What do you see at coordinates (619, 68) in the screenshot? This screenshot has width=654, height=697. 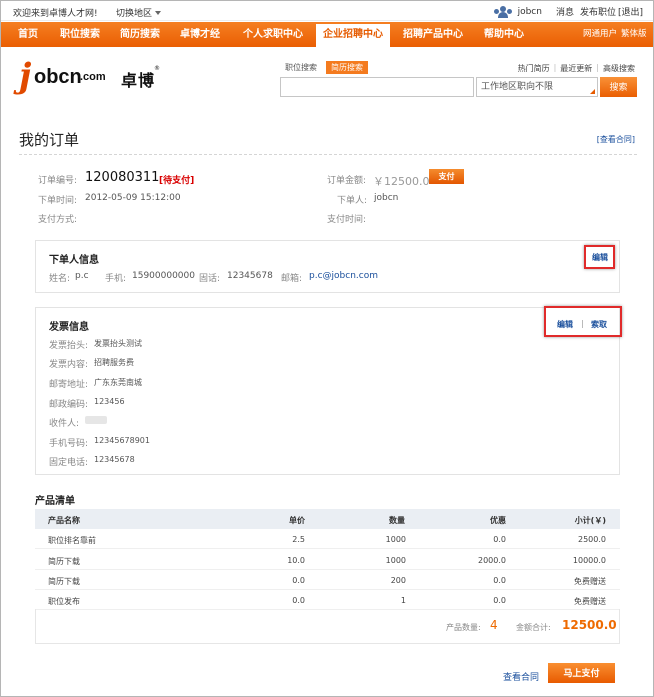 I see `advanced-search-link: 高级搜索` at bounding box center [619, 68].